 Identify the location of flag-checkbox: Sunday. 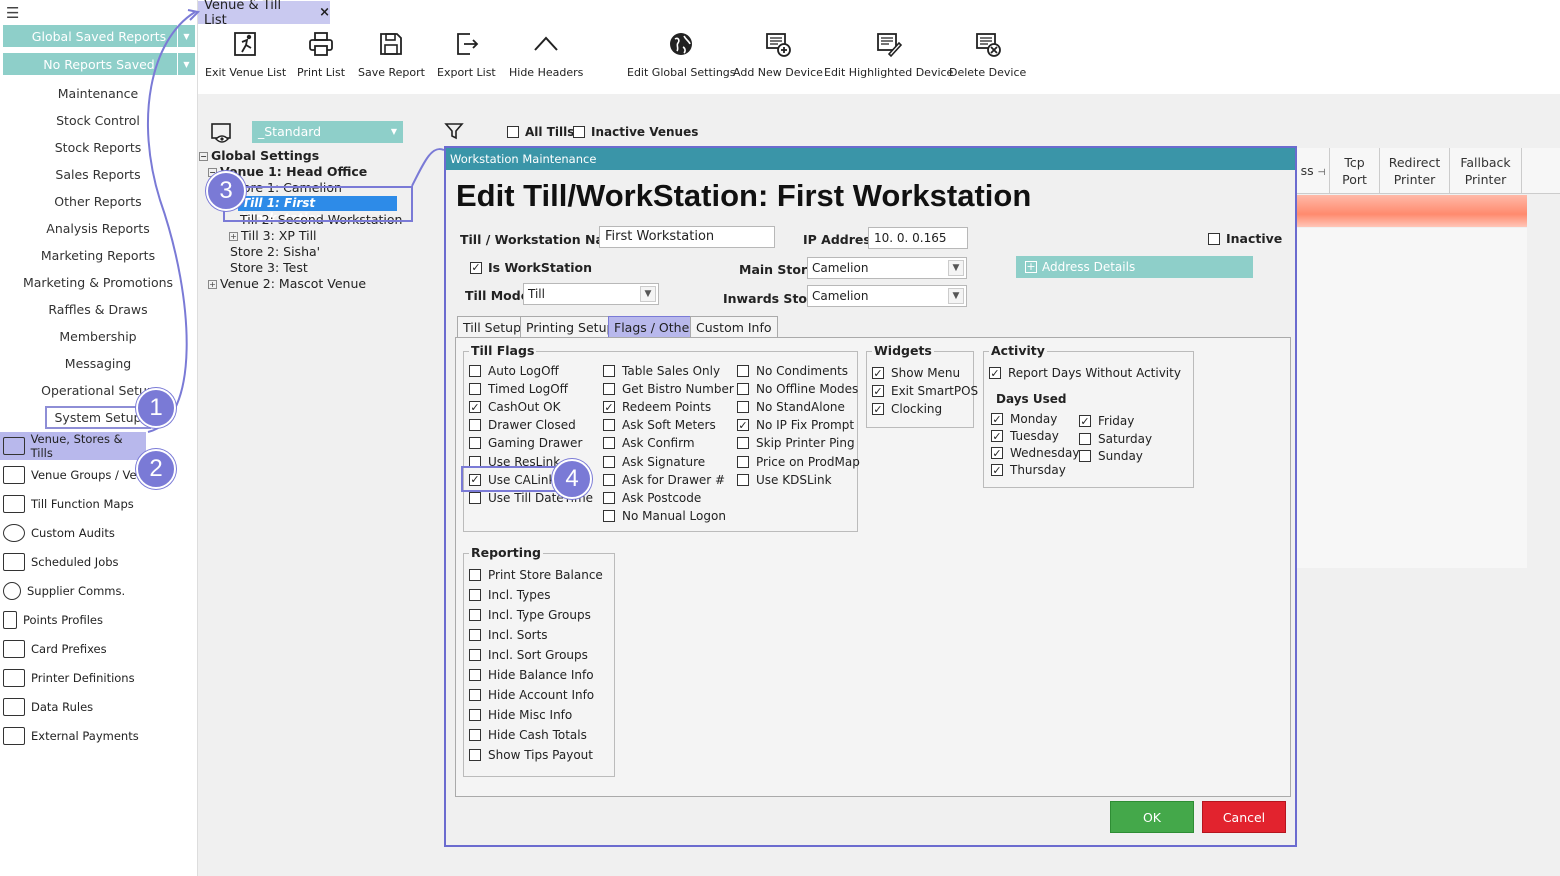
(1111, 456).